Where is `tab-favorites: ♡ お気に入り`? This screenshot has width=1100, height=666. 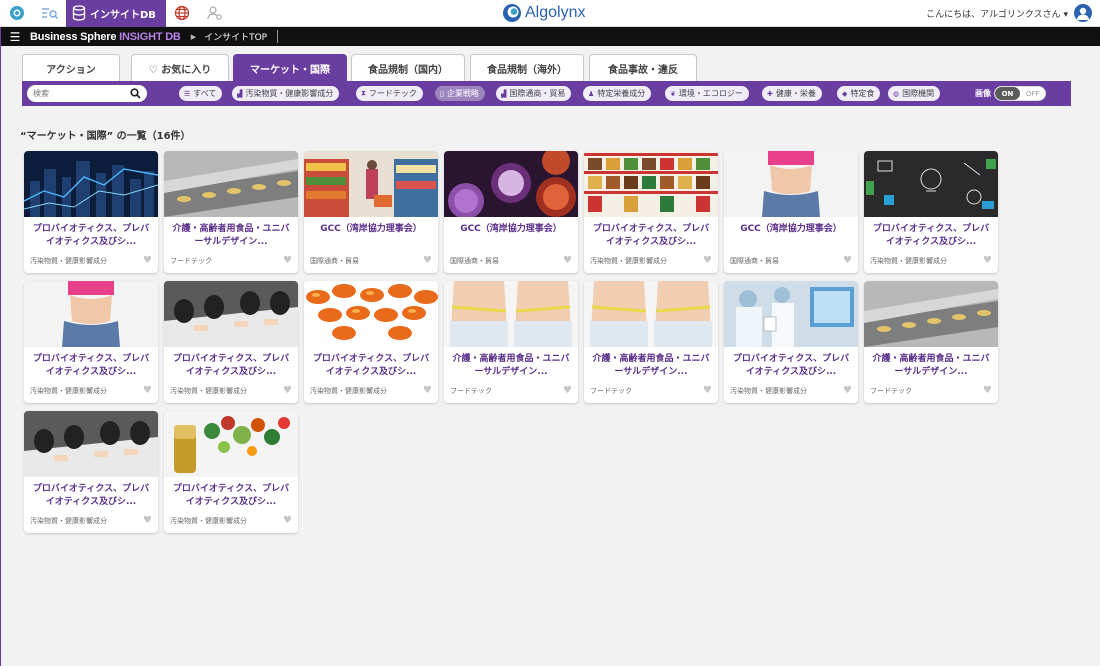 tab-favorites: ♡ お気に入り is located at coordinates (180, 67).